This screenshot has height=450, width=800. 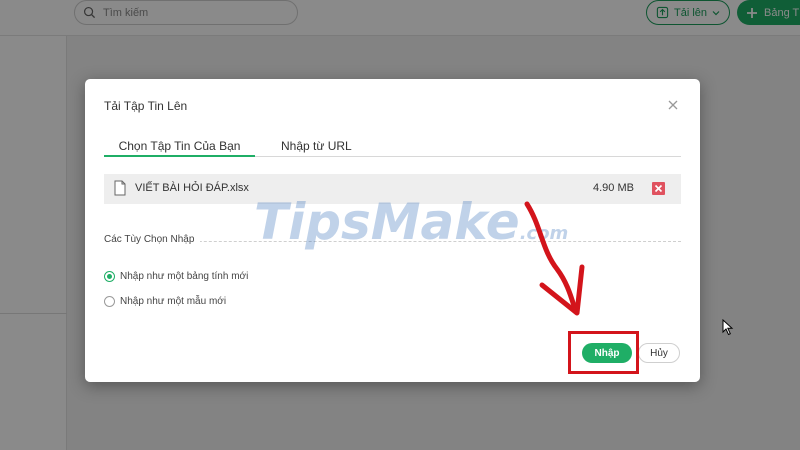 What do you see at coordinates (613, 188) in the screenshot?
I see `file-size: 4.90 MB` at bounding box center [613, 188].